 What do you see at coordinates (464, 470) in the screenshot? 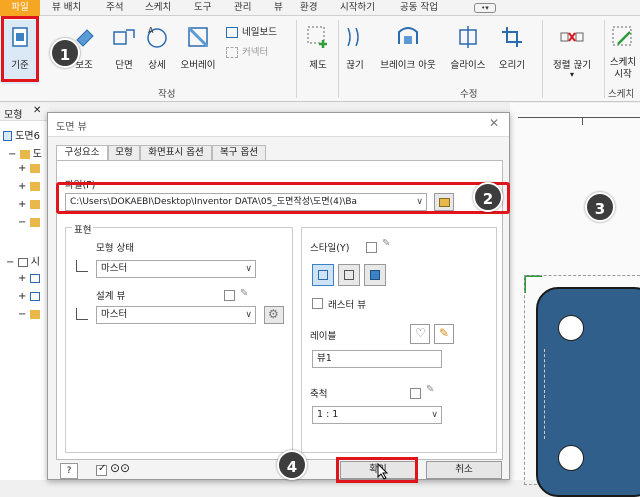
I see `cancel-button: 취소` at bounding box center [464, 470].